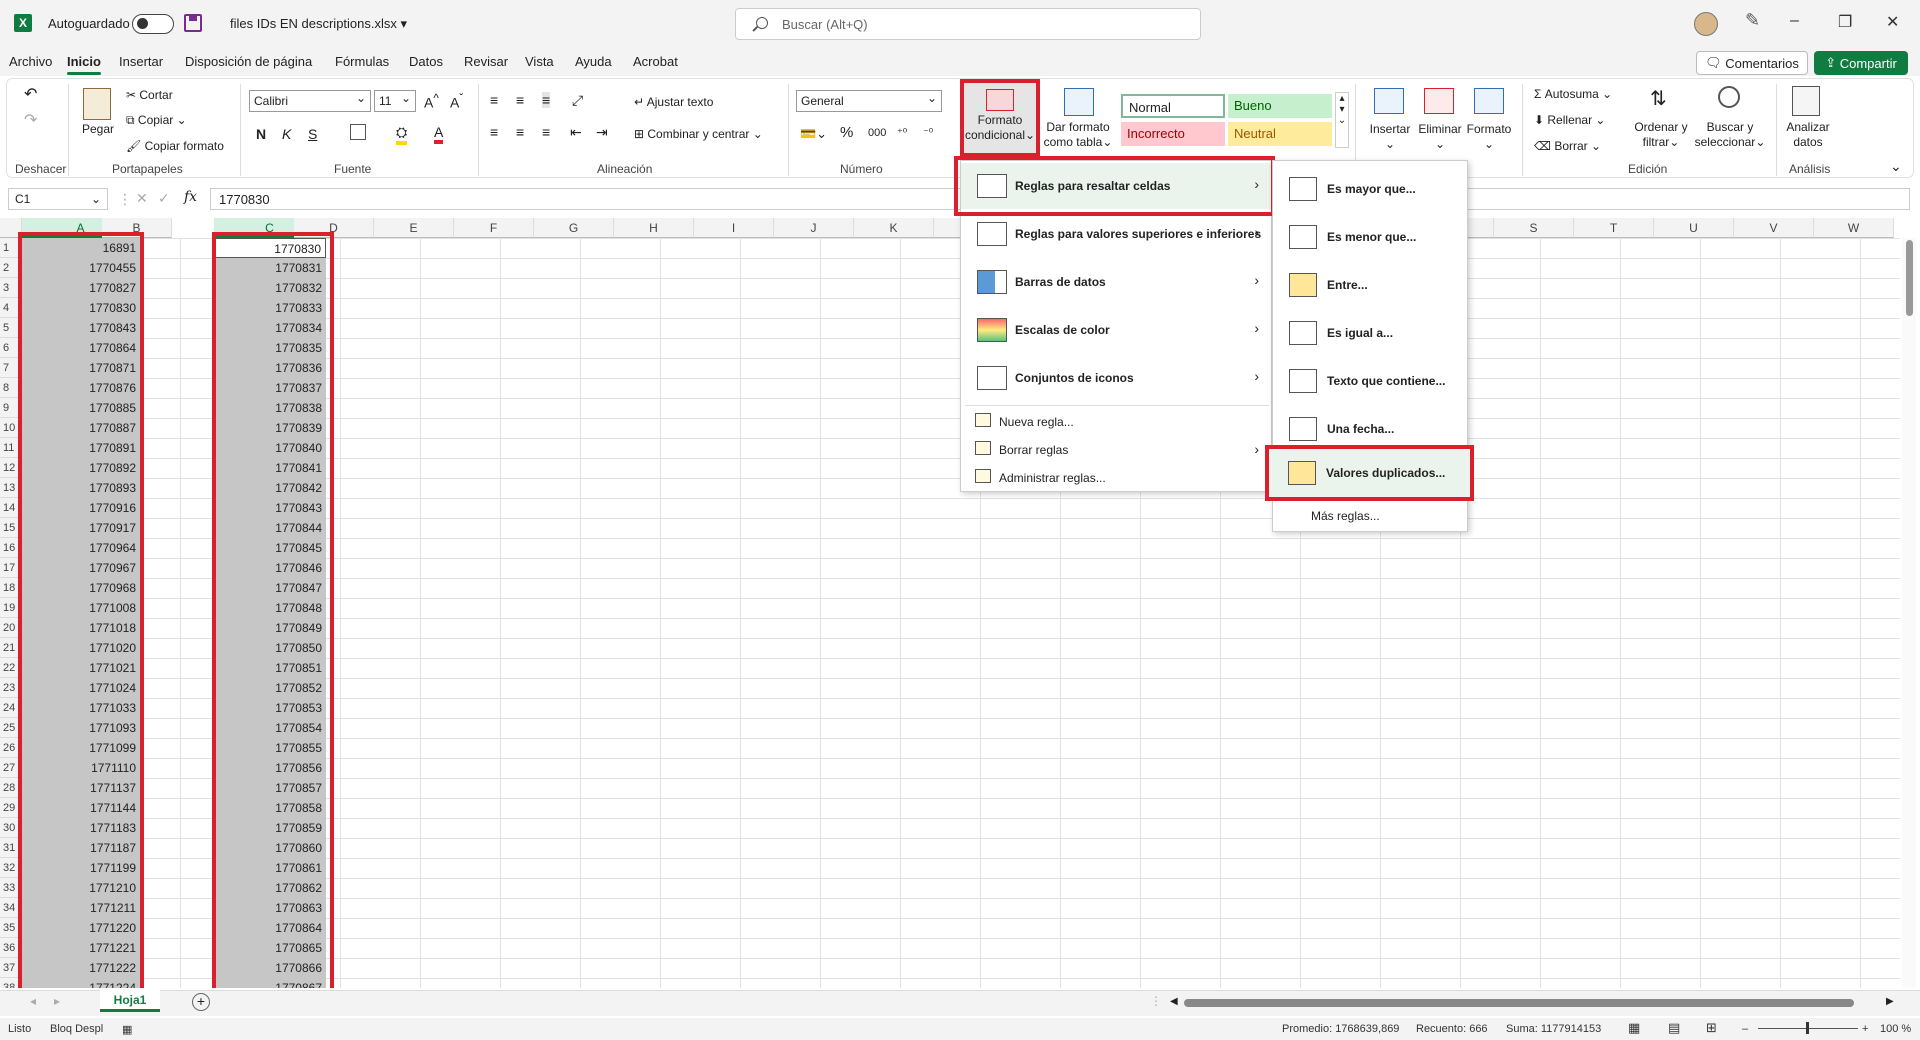 Image resolution: width=1920 pixels, height=1040 pixels. Describe the element at coordinates (1117, 282) in the screenshot. I see `menu-item-data-bars: Barras de datos ›` at that location.